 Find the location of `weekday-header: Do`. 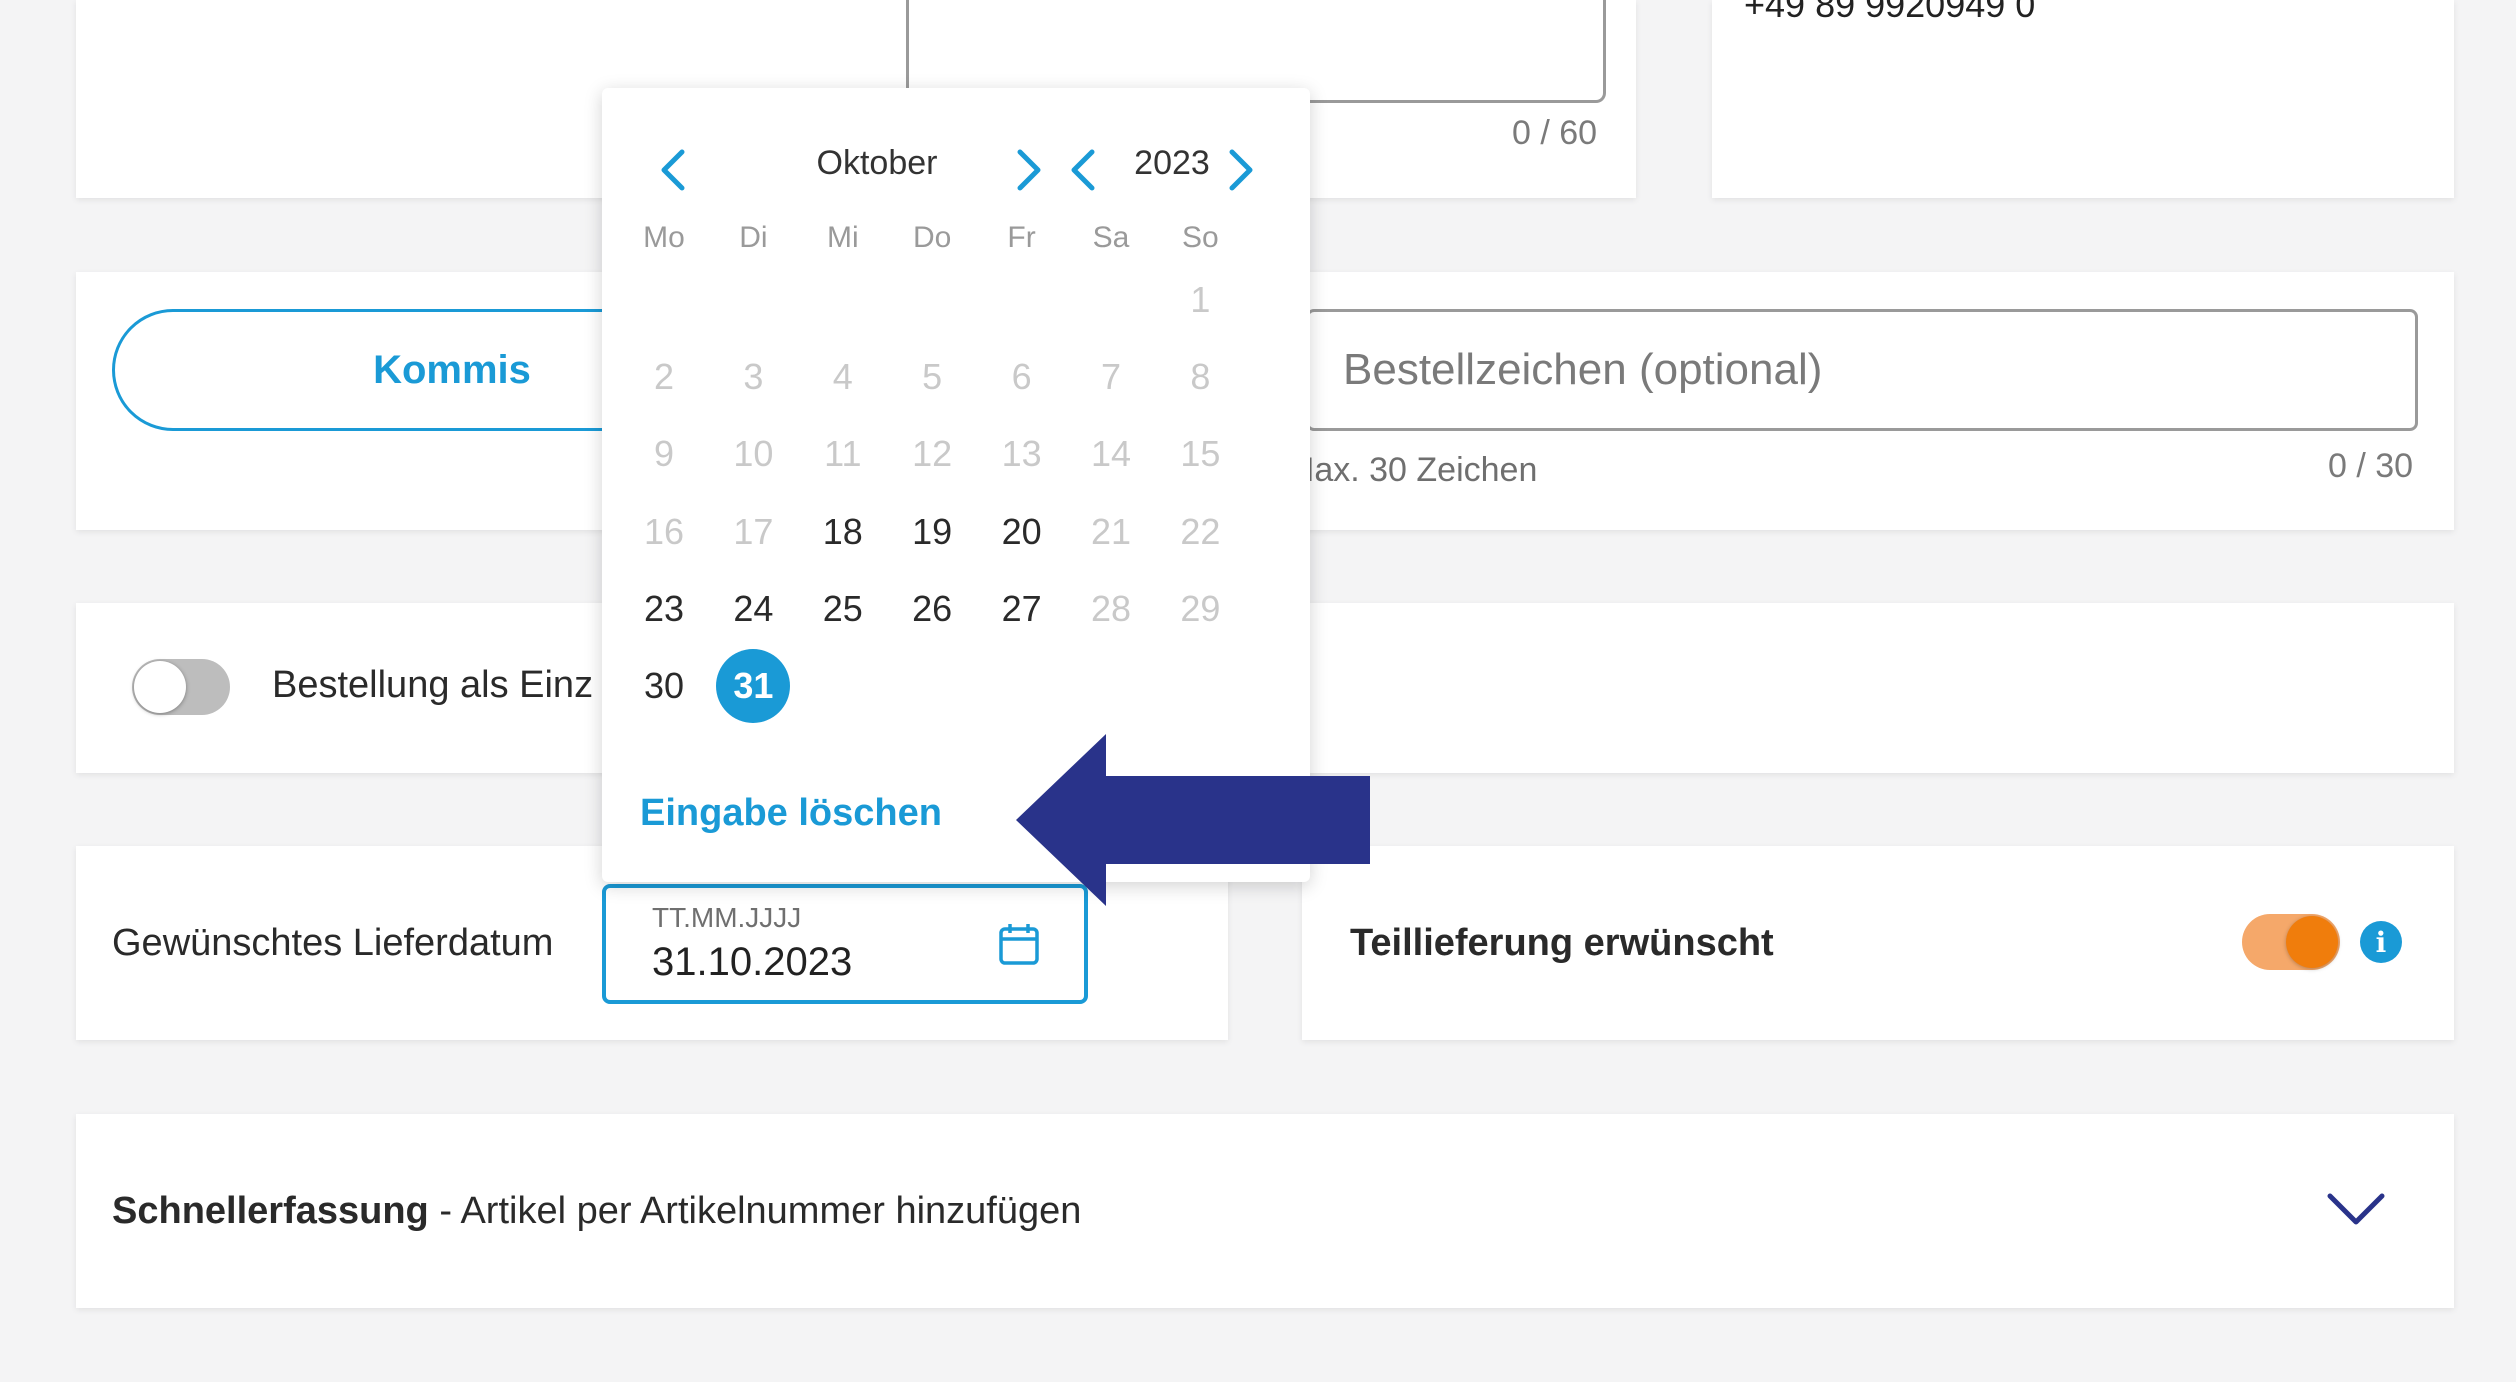

weekday-header: Do is located at coordinates (932, 237).